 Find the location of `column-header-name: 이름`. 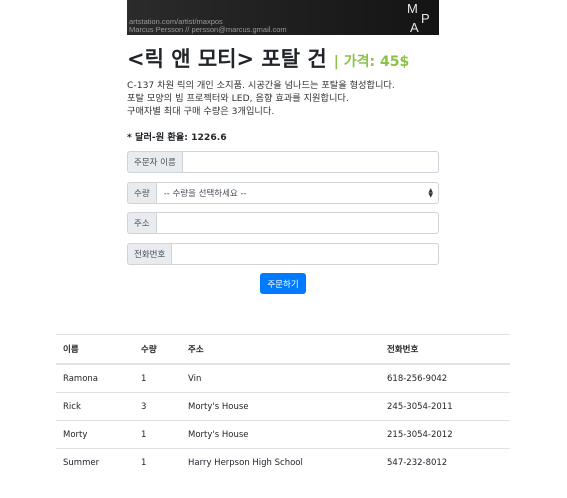

column-header-name: 이름 is located at coordinates (95, 349).